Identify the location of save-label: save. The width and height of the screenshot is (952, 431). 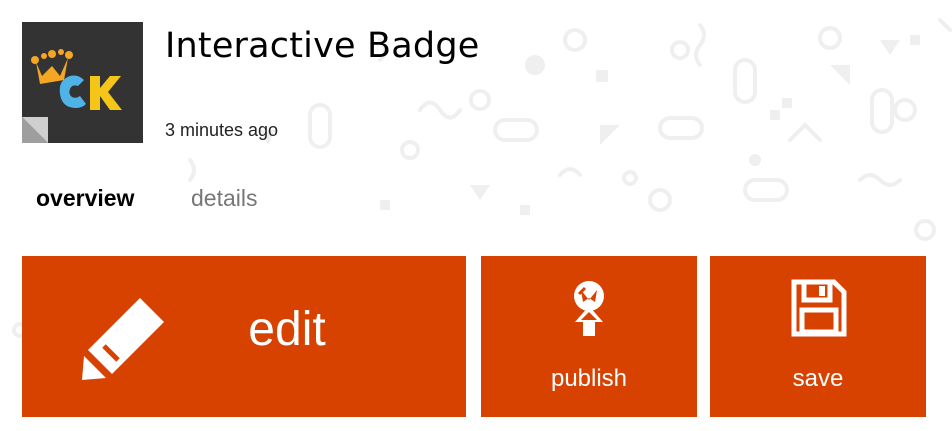
(818, 378).